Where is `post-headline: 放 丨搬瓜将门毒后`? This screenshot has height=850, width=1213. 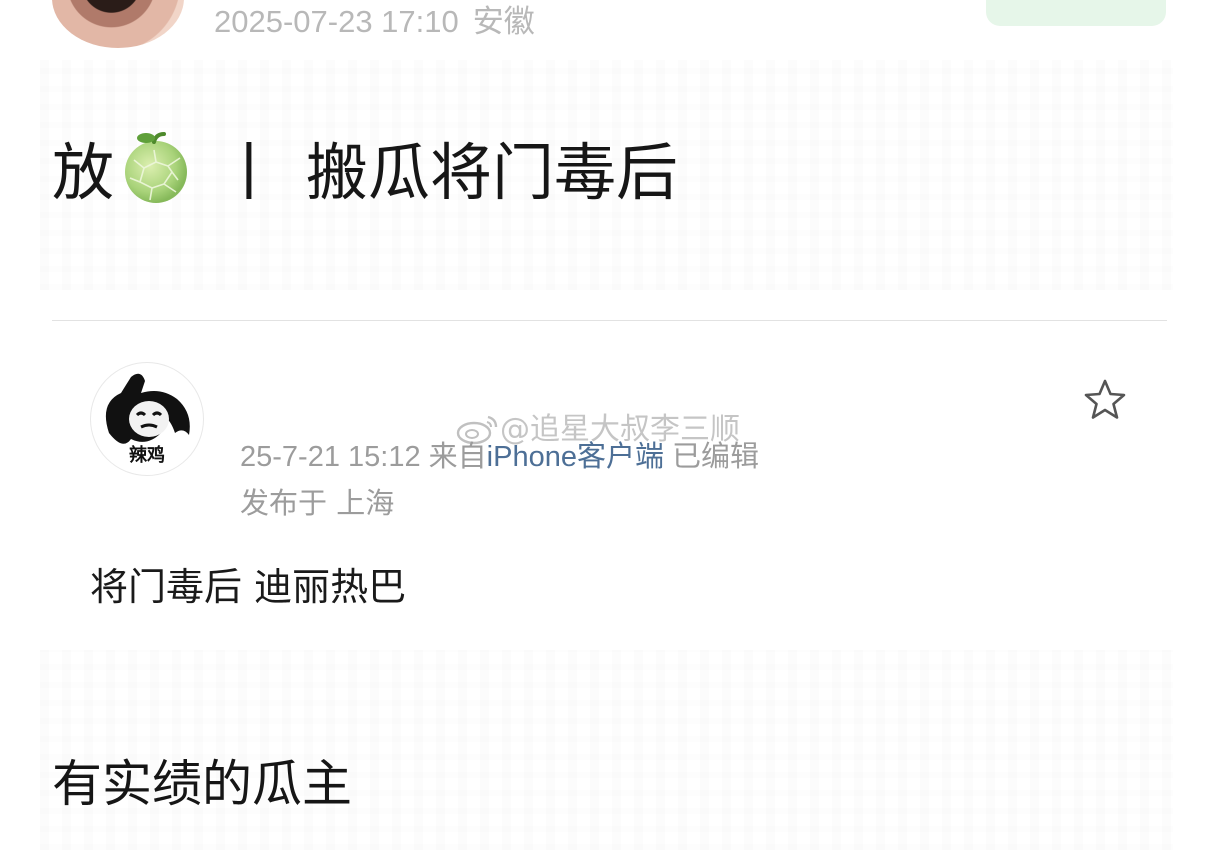
post-headline: 放 丨搬瓜将门毒后 is located at coordinates (365, 167).